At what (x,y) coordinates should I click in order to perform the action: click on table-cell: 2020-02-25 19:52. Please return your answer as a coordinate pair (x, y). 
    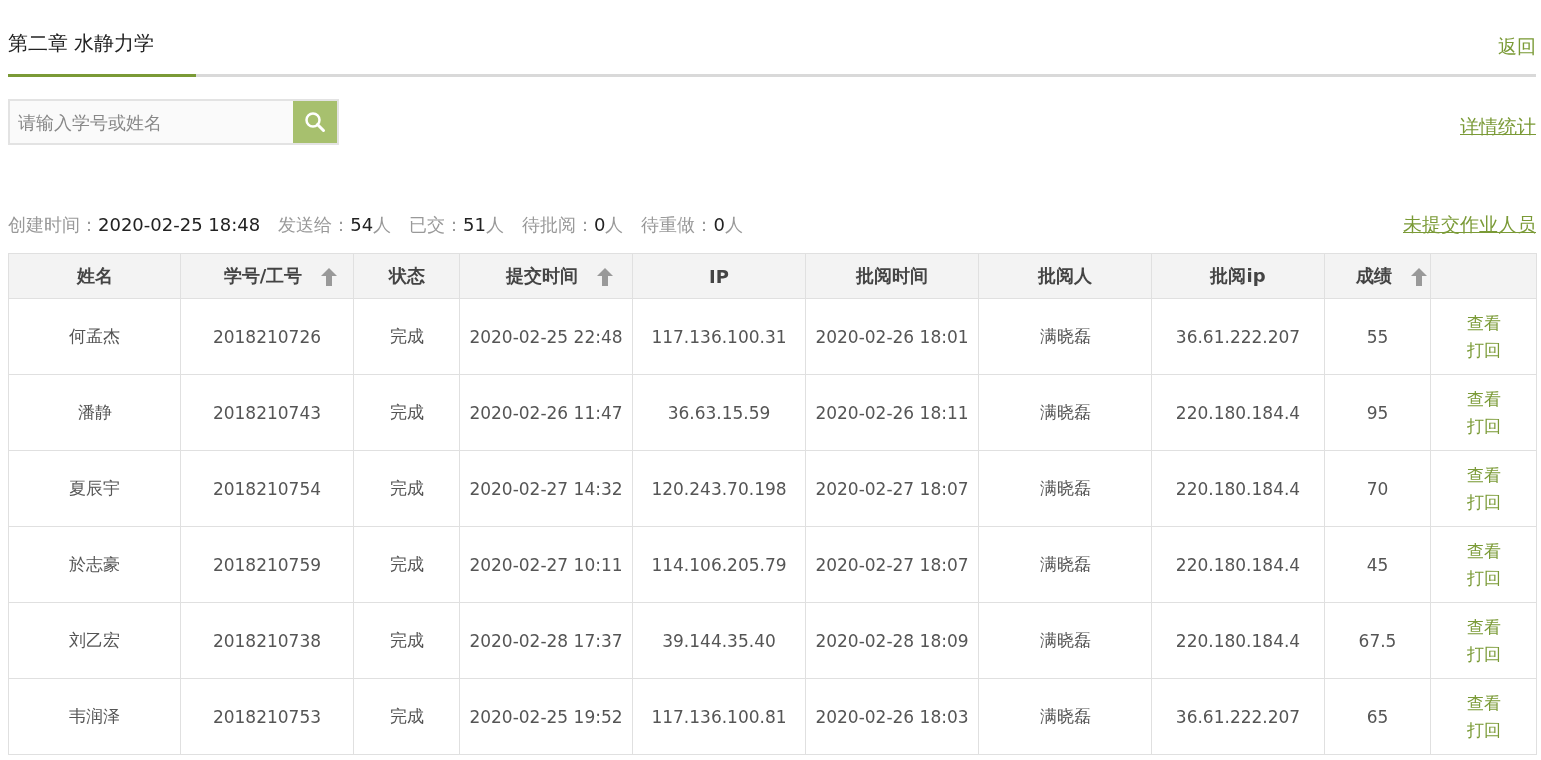
    Looking at the image, I should click on (546, 716).